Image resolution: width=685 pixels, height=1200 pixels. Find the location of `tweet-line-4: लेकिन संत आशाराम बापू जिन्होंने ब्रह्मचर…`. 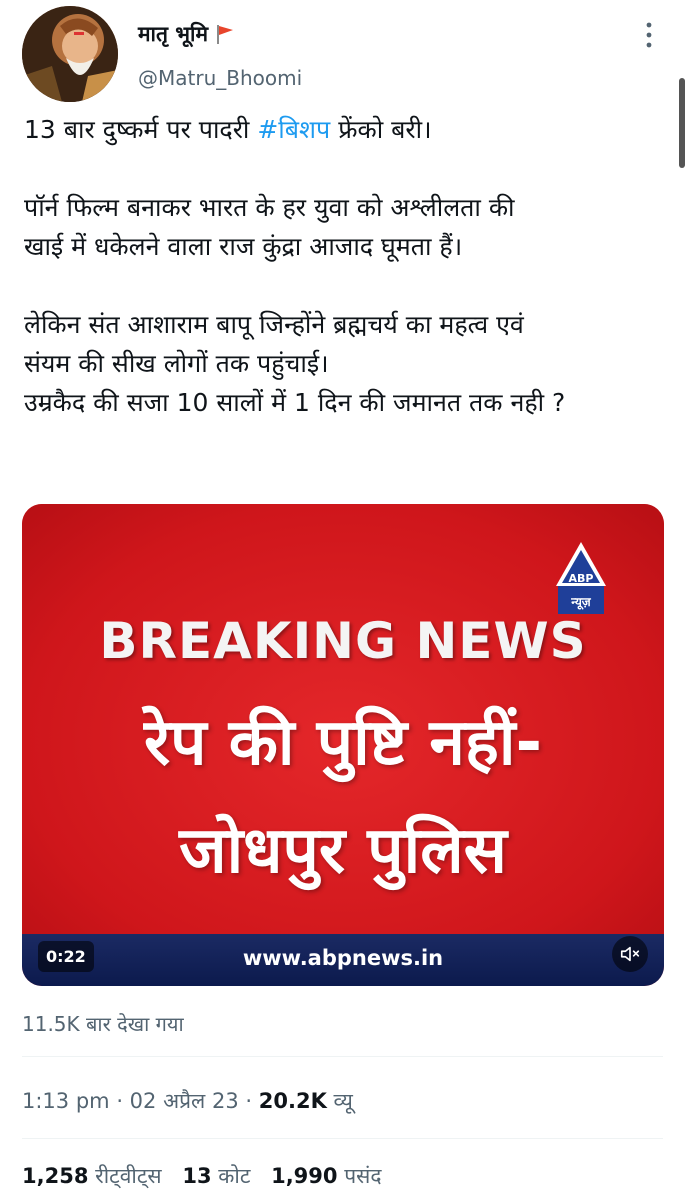

tweet-line-4: लेकिन संत आशाराम बापू जिन्होंने ब्रह्मचर… is located at coordinates (274, 324).